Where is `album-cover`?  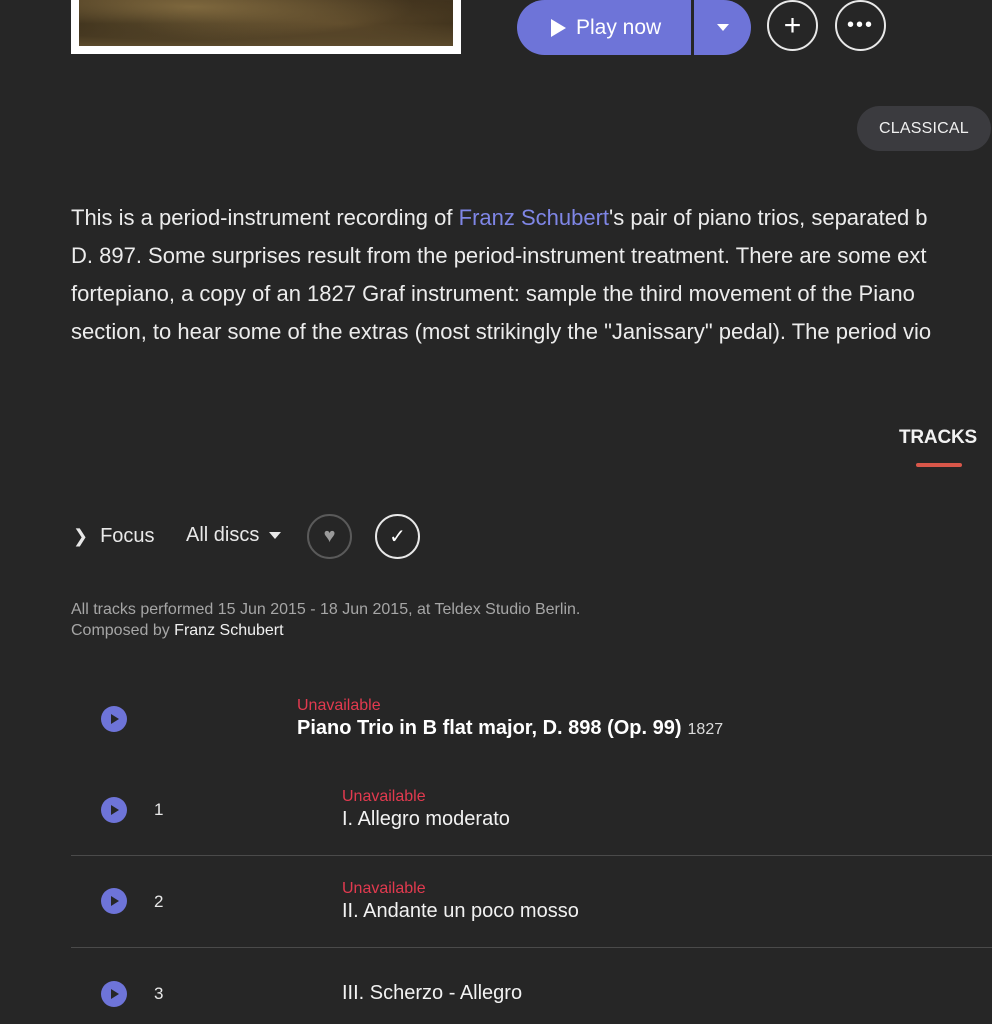 album-cover is located at coordinates (266, 27).